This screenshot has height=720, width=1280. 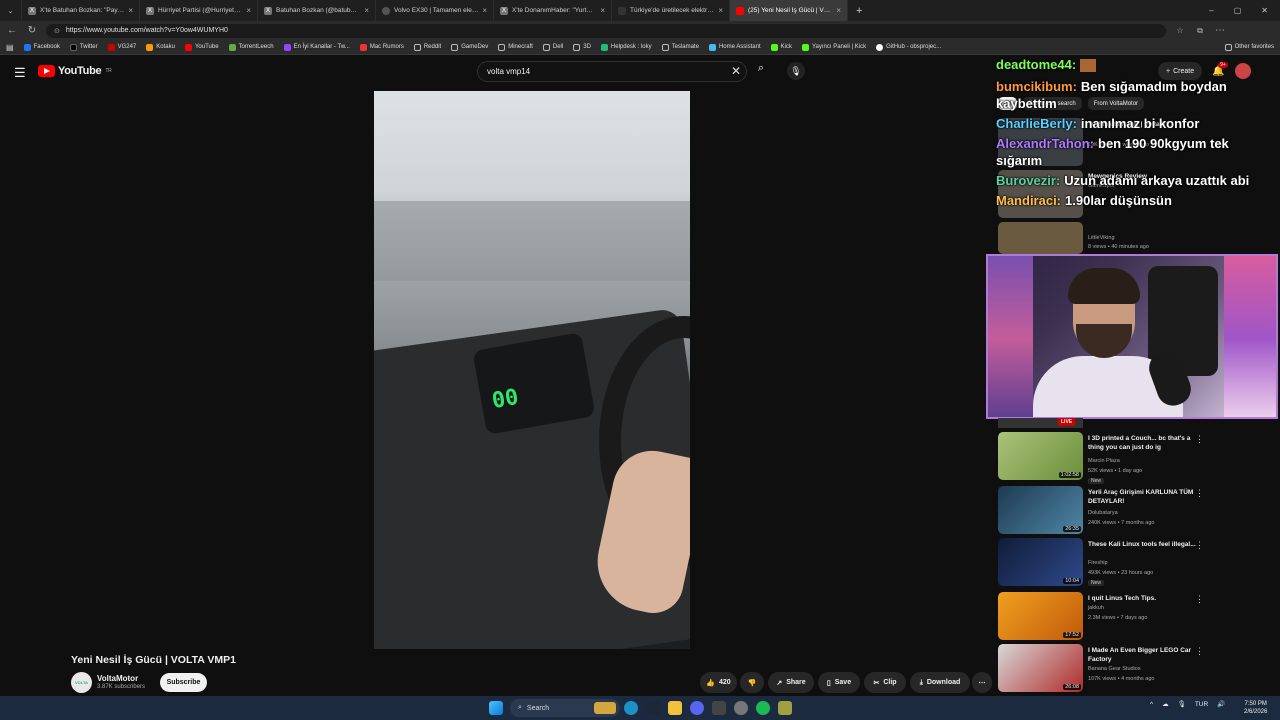 I want to click on share-button: ↗ Share, so click(x=791, y=682).